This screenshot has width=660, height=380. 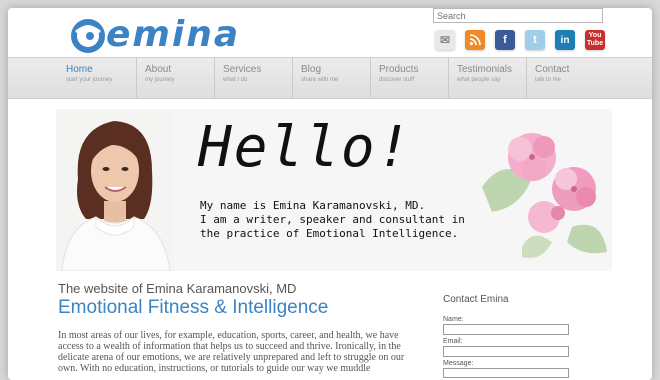 What do you see at coordinates (520, 40) in the screenshot?
I see `social-icons: ✉ f t in You Tube` at bounding box center [520, 40].